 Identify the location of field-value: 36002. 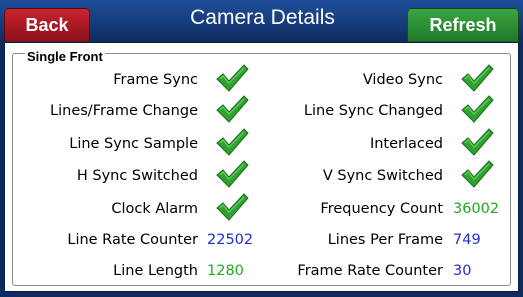
(476, 209).